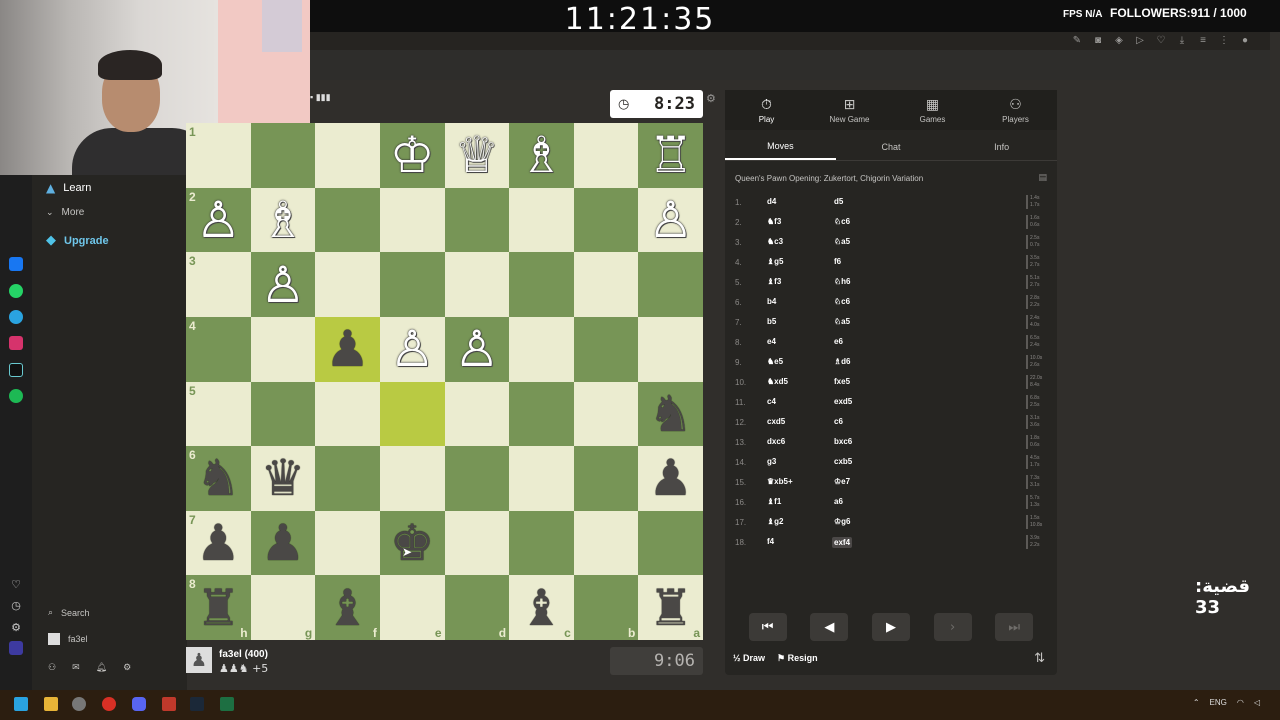  Describe the element at coordinates (932, 110) in the screenshot. I see `tab-games: ▦ Games` at that location.